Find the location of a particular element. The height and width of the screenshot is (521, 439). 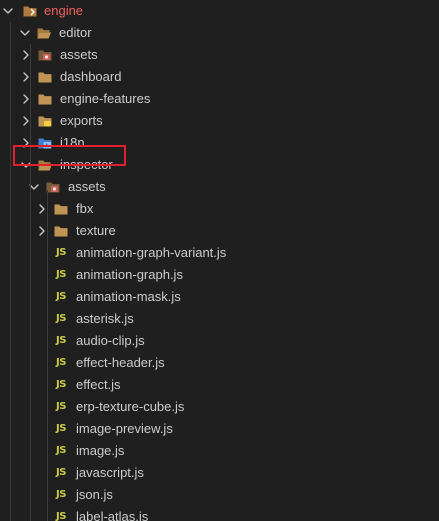

tree-root-engine: engine is located at coordinates (219, 11).